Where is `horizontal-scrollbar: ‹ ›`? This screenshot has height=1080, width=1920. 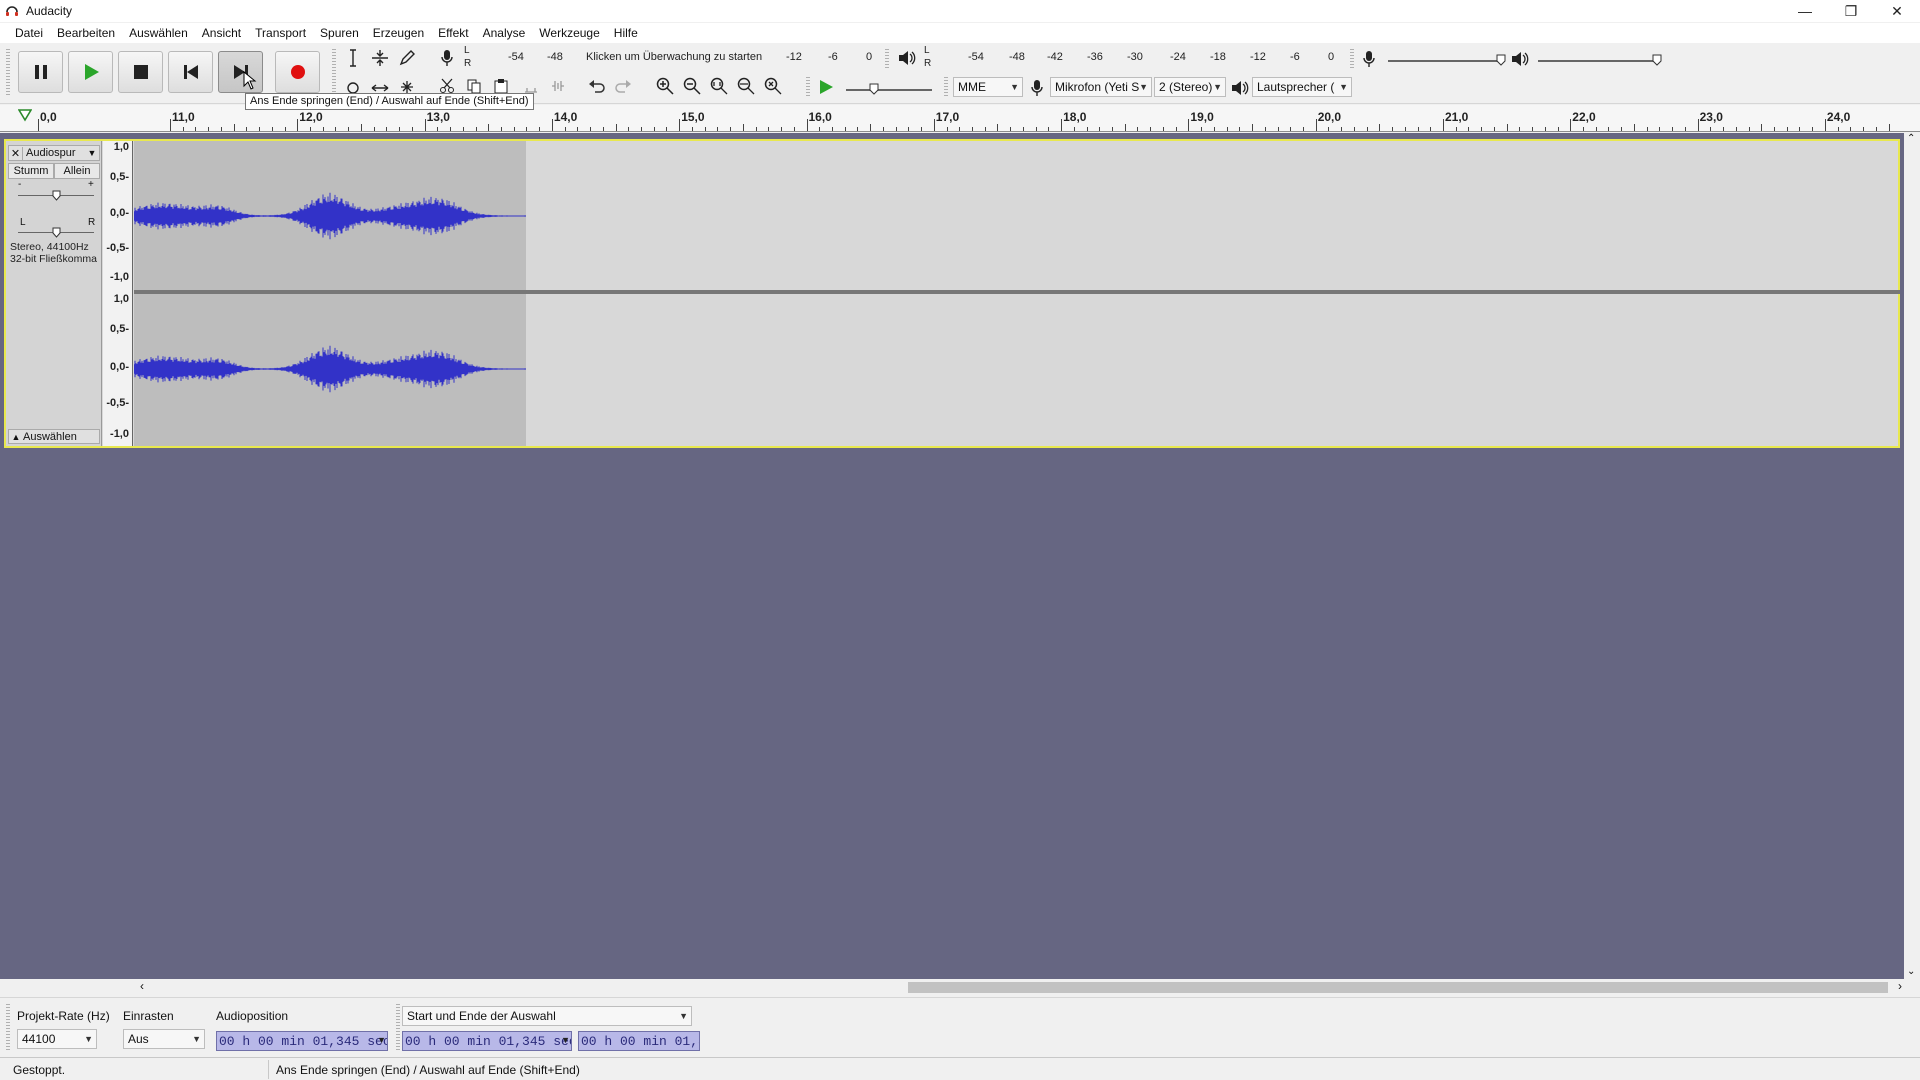
horizontal-scrollbar: ‹ › is located at coordinates (1022, 987).